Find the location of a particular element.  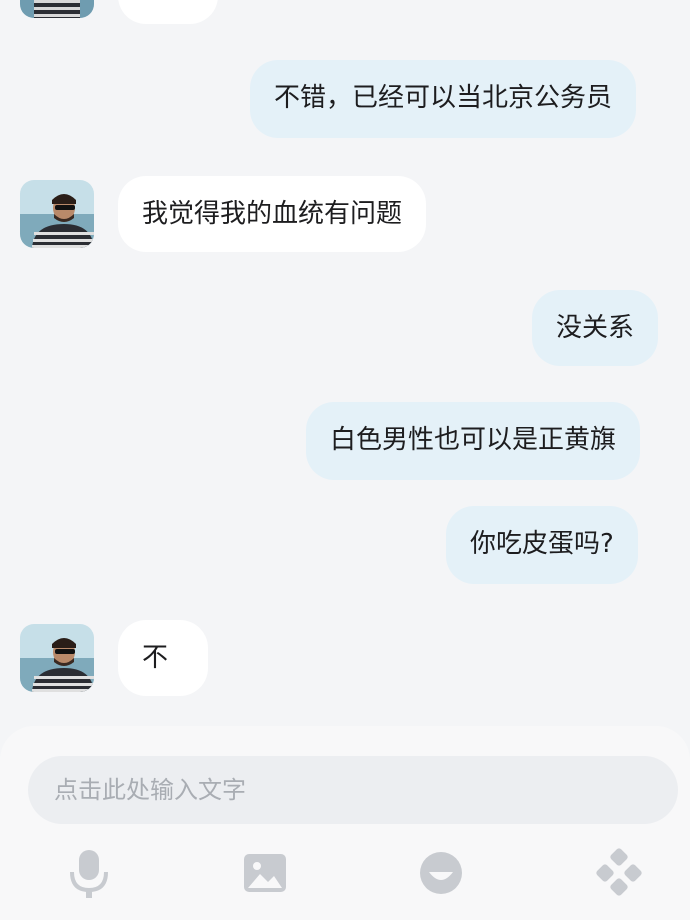

message-text: 不错，已经可以当北京公务员 is located at coordinates (443, 98).